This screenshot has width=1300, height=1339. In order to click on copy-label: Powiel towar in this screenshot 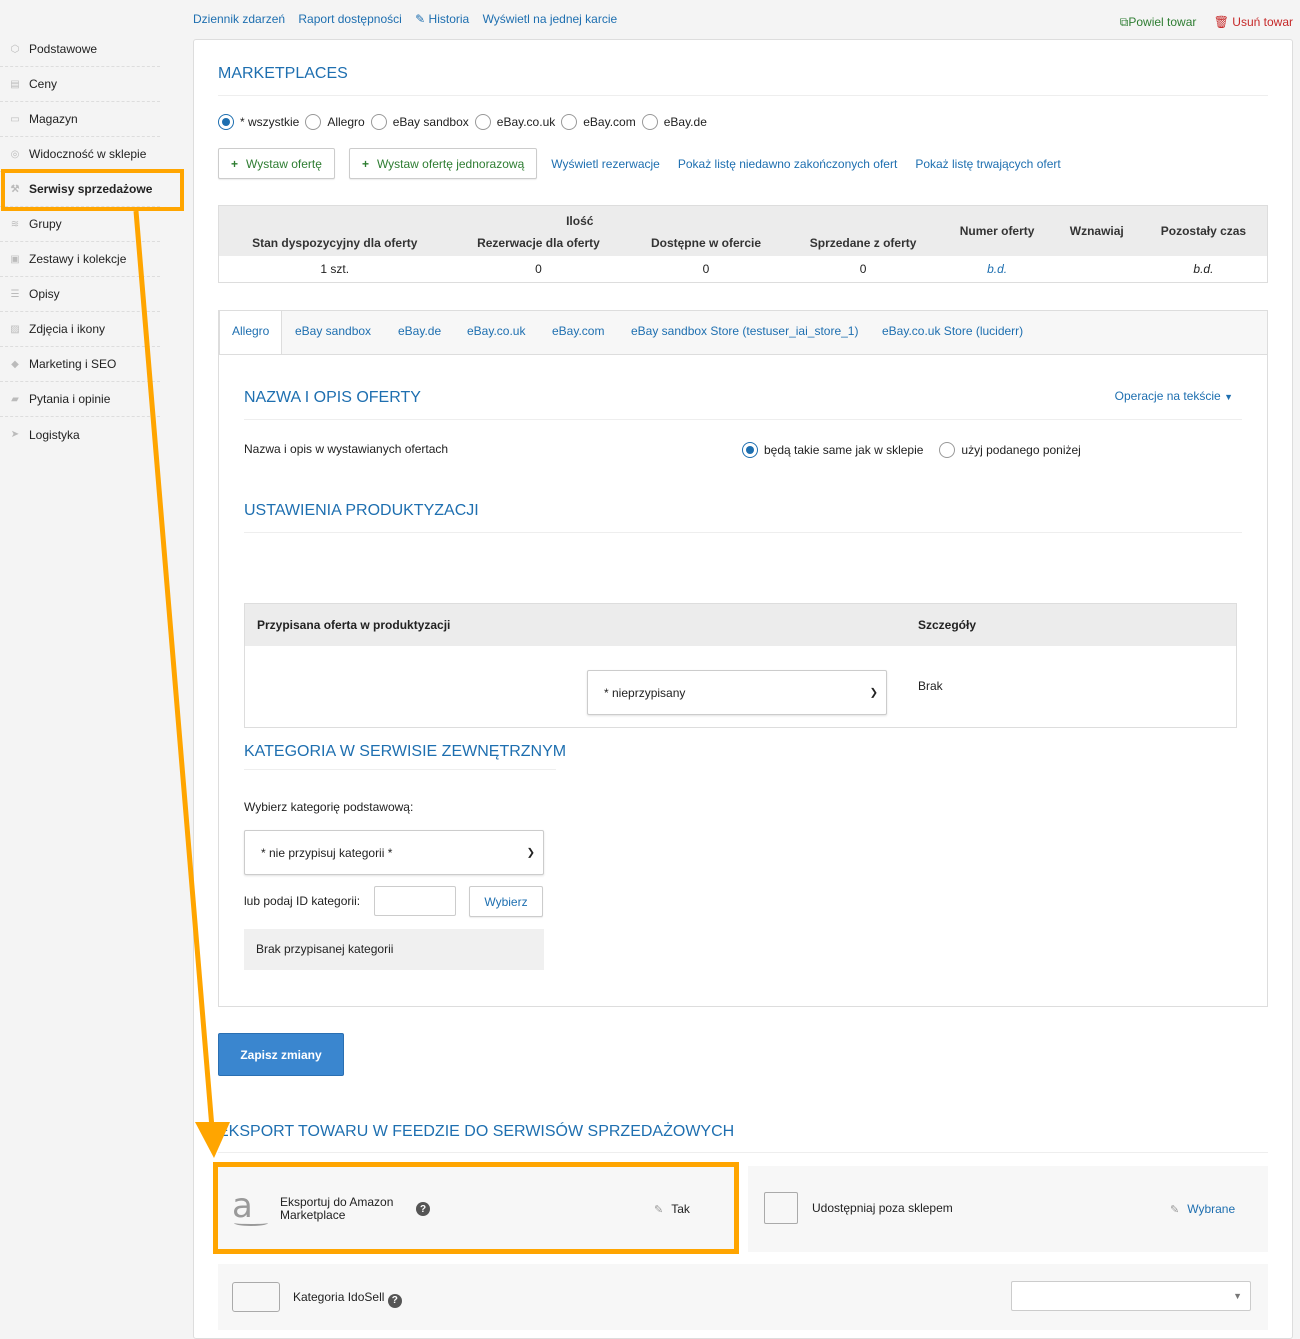, I will do `click(1162, 22)`.